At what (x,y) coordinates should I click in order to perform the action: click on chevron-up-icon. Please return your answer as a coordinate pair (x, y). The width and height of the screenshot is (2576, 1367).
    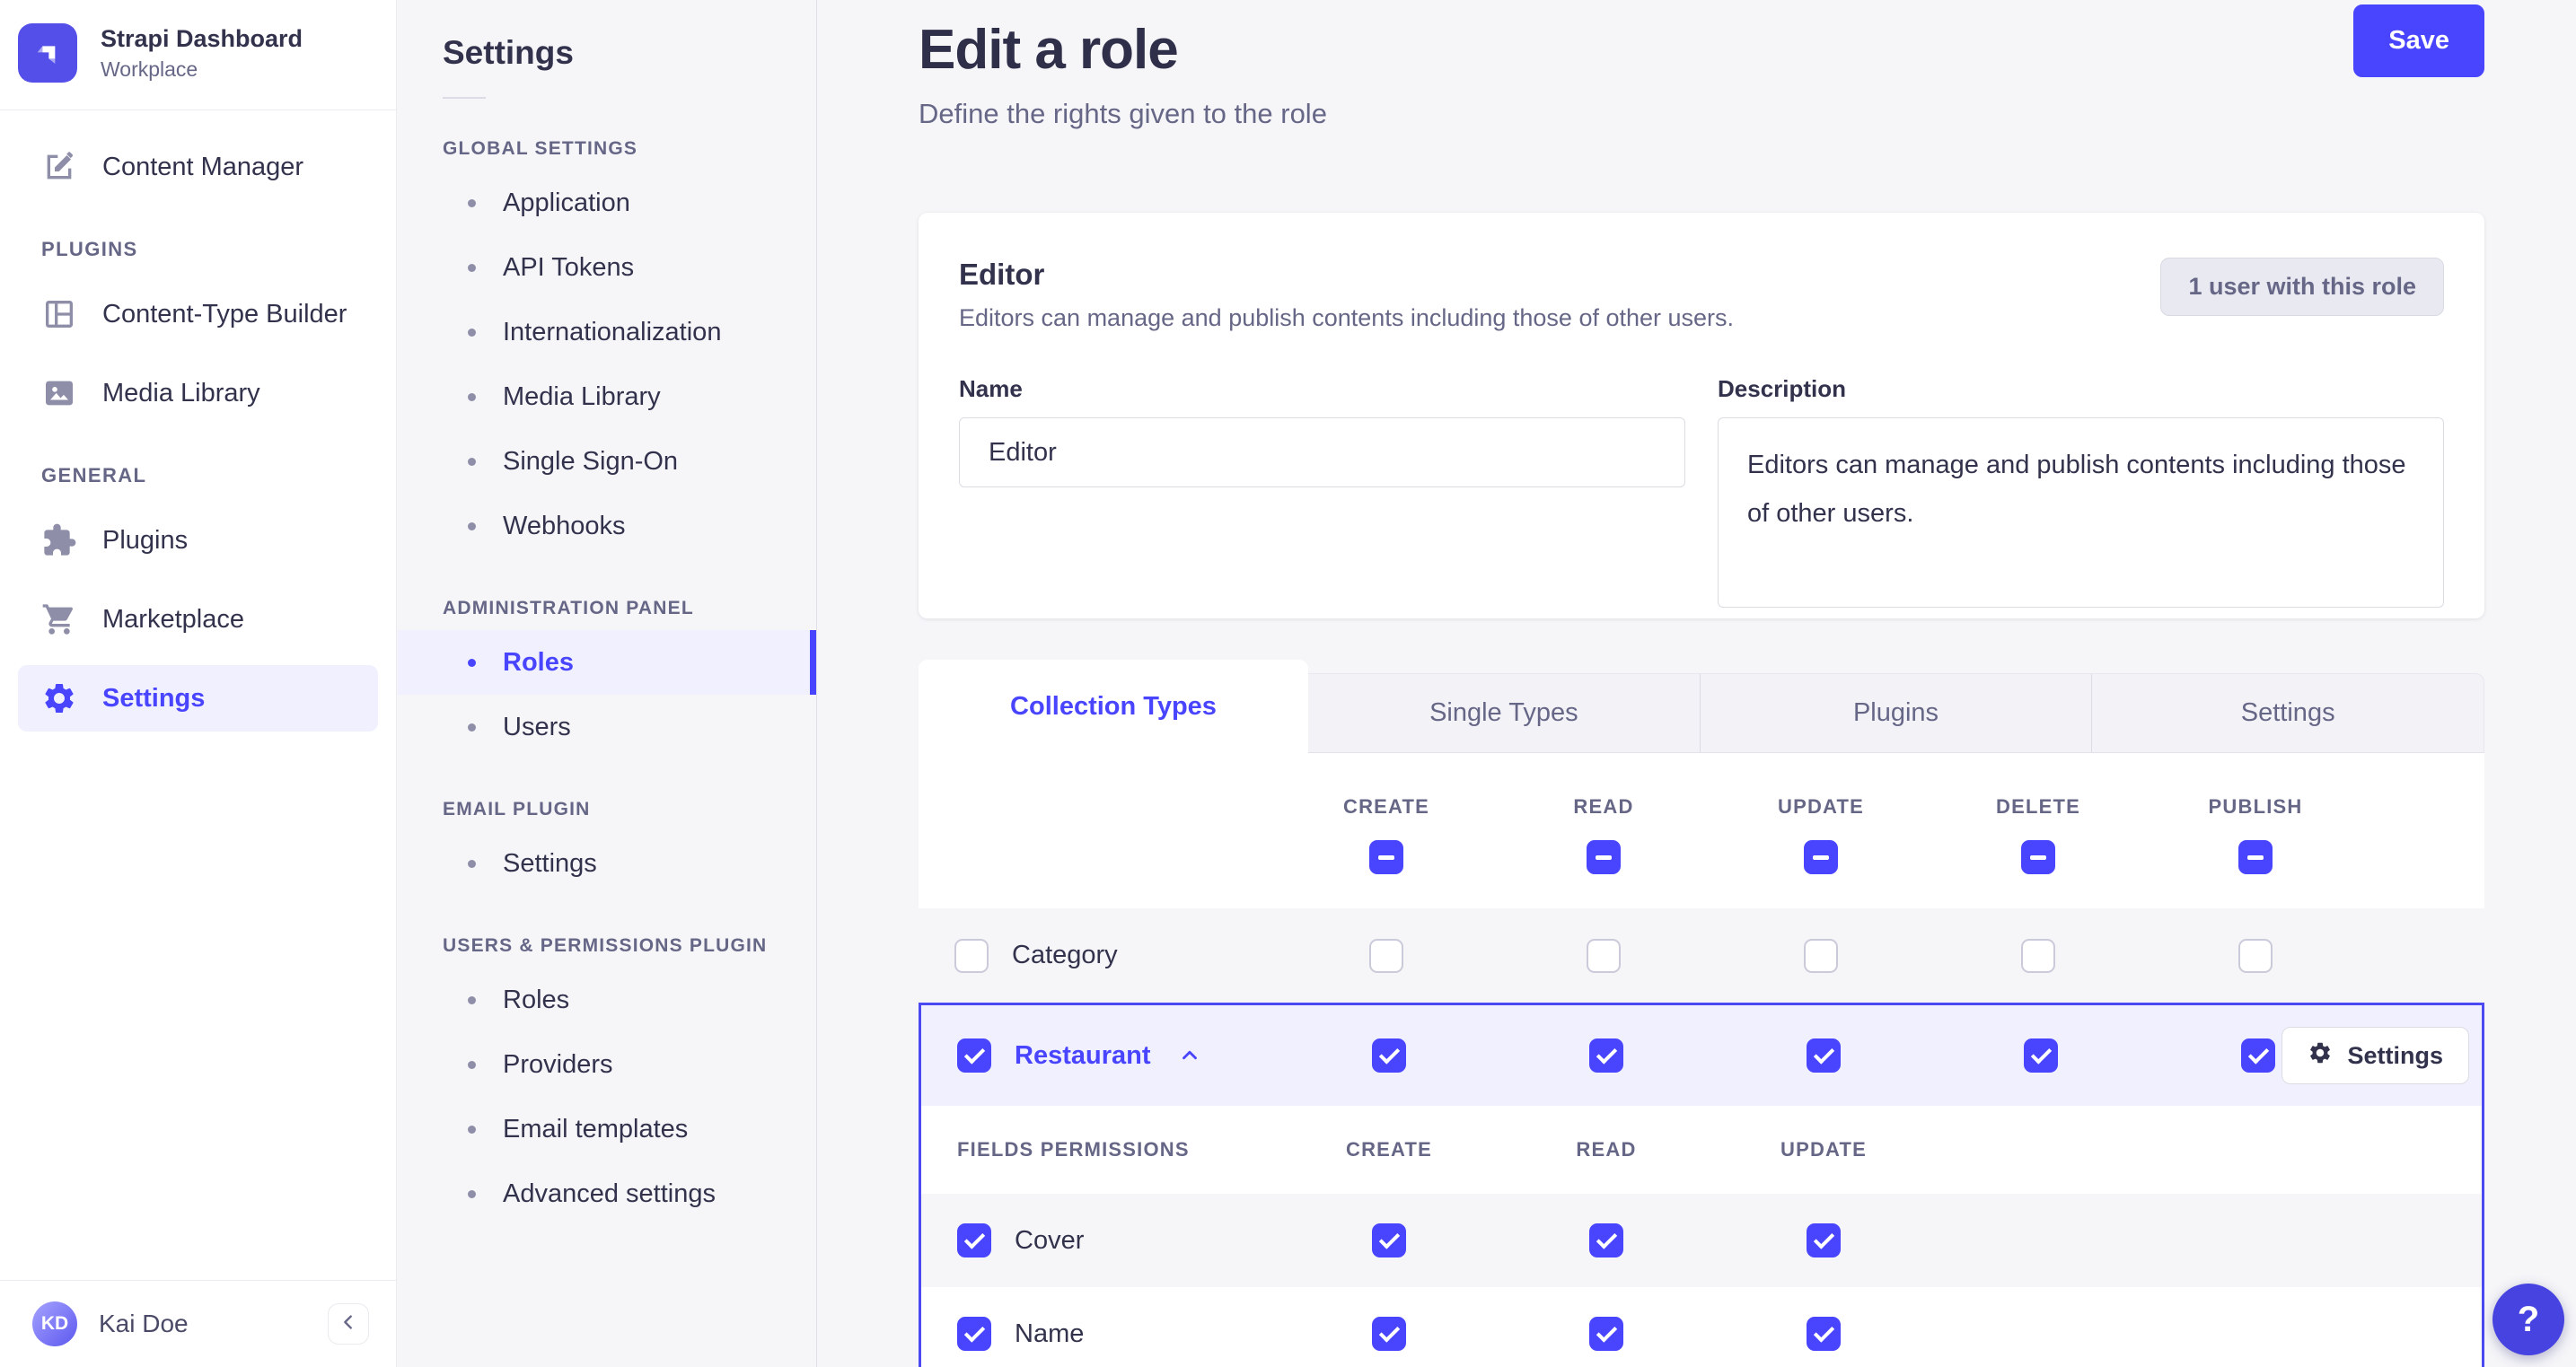
    Looking at the image, I should click on (1189, 1055).